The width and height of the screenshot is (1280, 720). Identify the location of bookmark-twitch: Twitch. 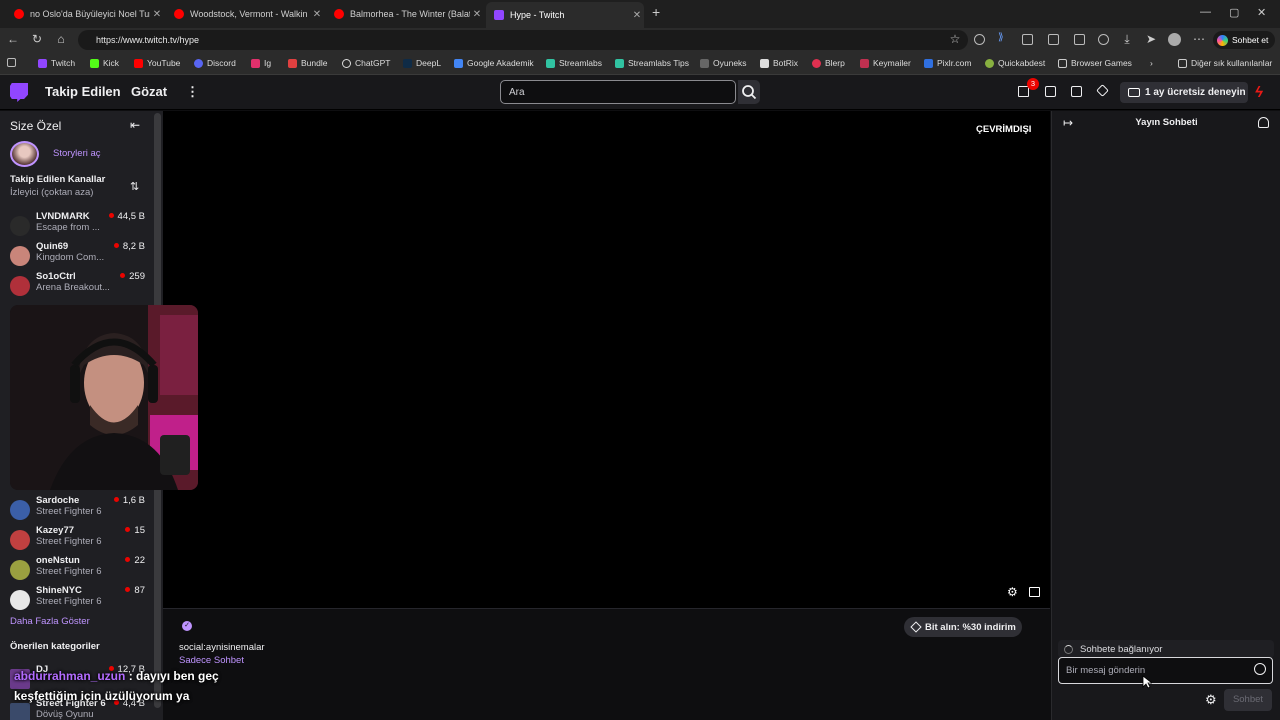
(56, 63).